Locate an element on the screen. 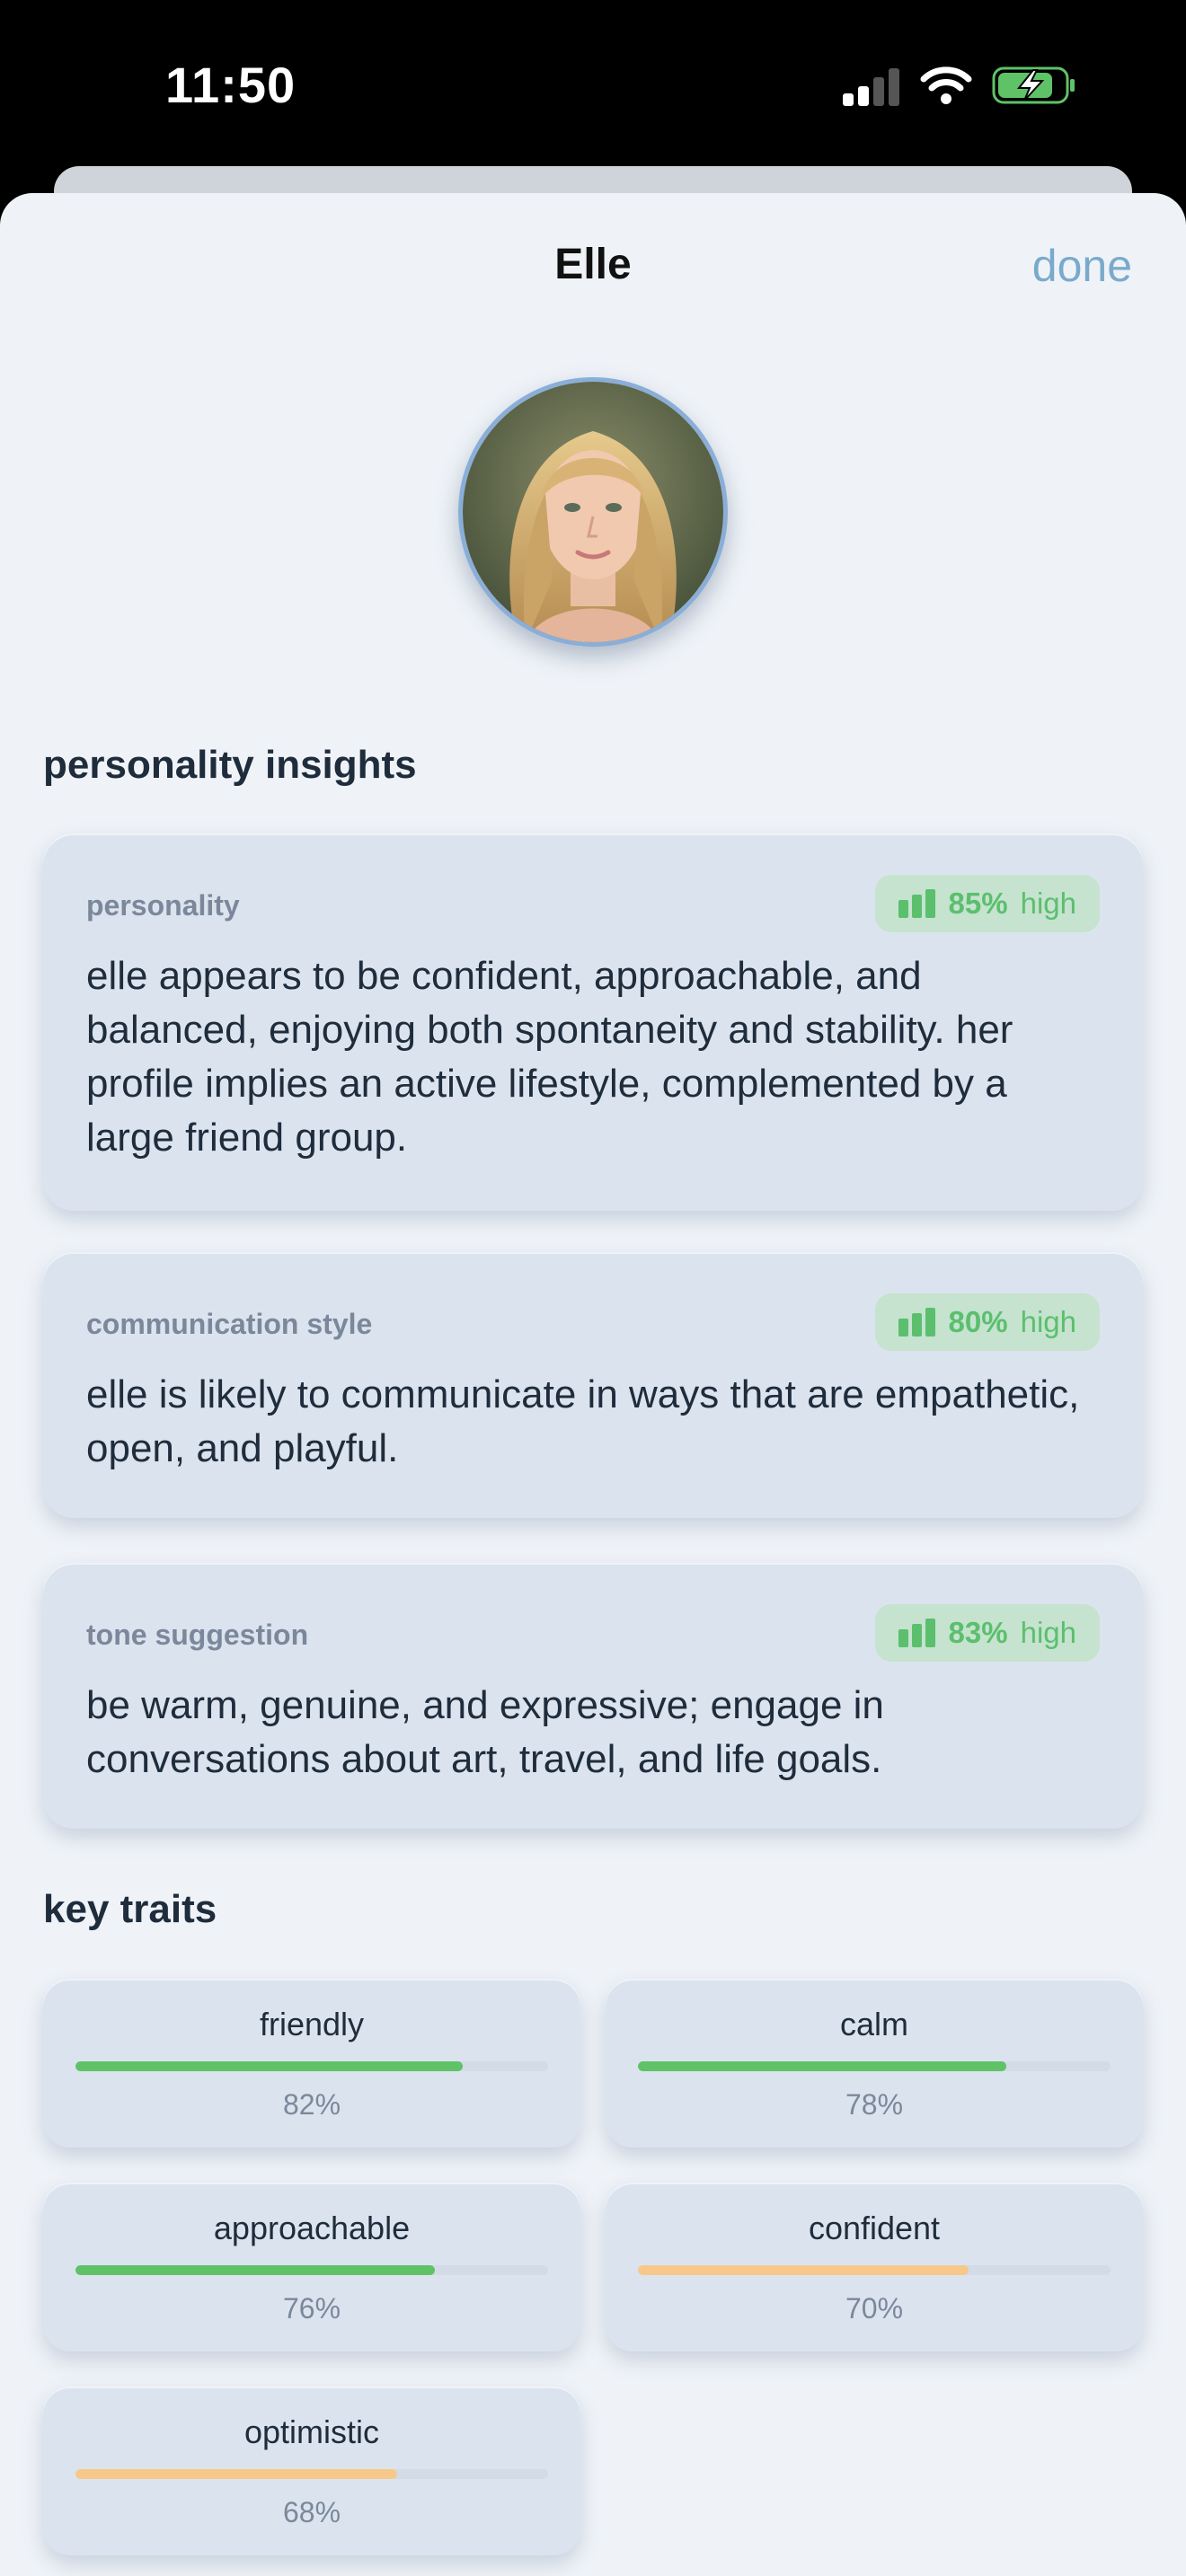 The width and height of the screenshot is (1186, 2576). wifi-icon is located at coordinates (946, 85).